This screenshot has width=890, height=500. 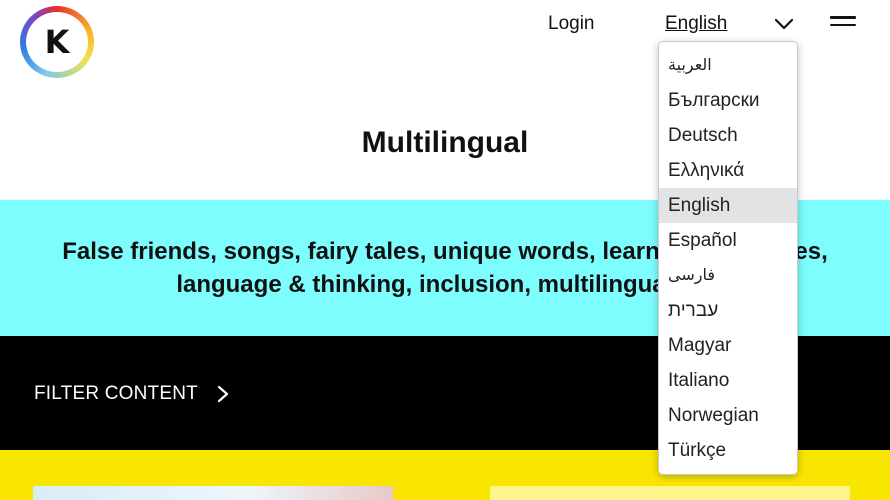 What do you see at coordinates (728, 240) in the screenshot?
I see `language-option: Español` at bounding box center [728, 240].